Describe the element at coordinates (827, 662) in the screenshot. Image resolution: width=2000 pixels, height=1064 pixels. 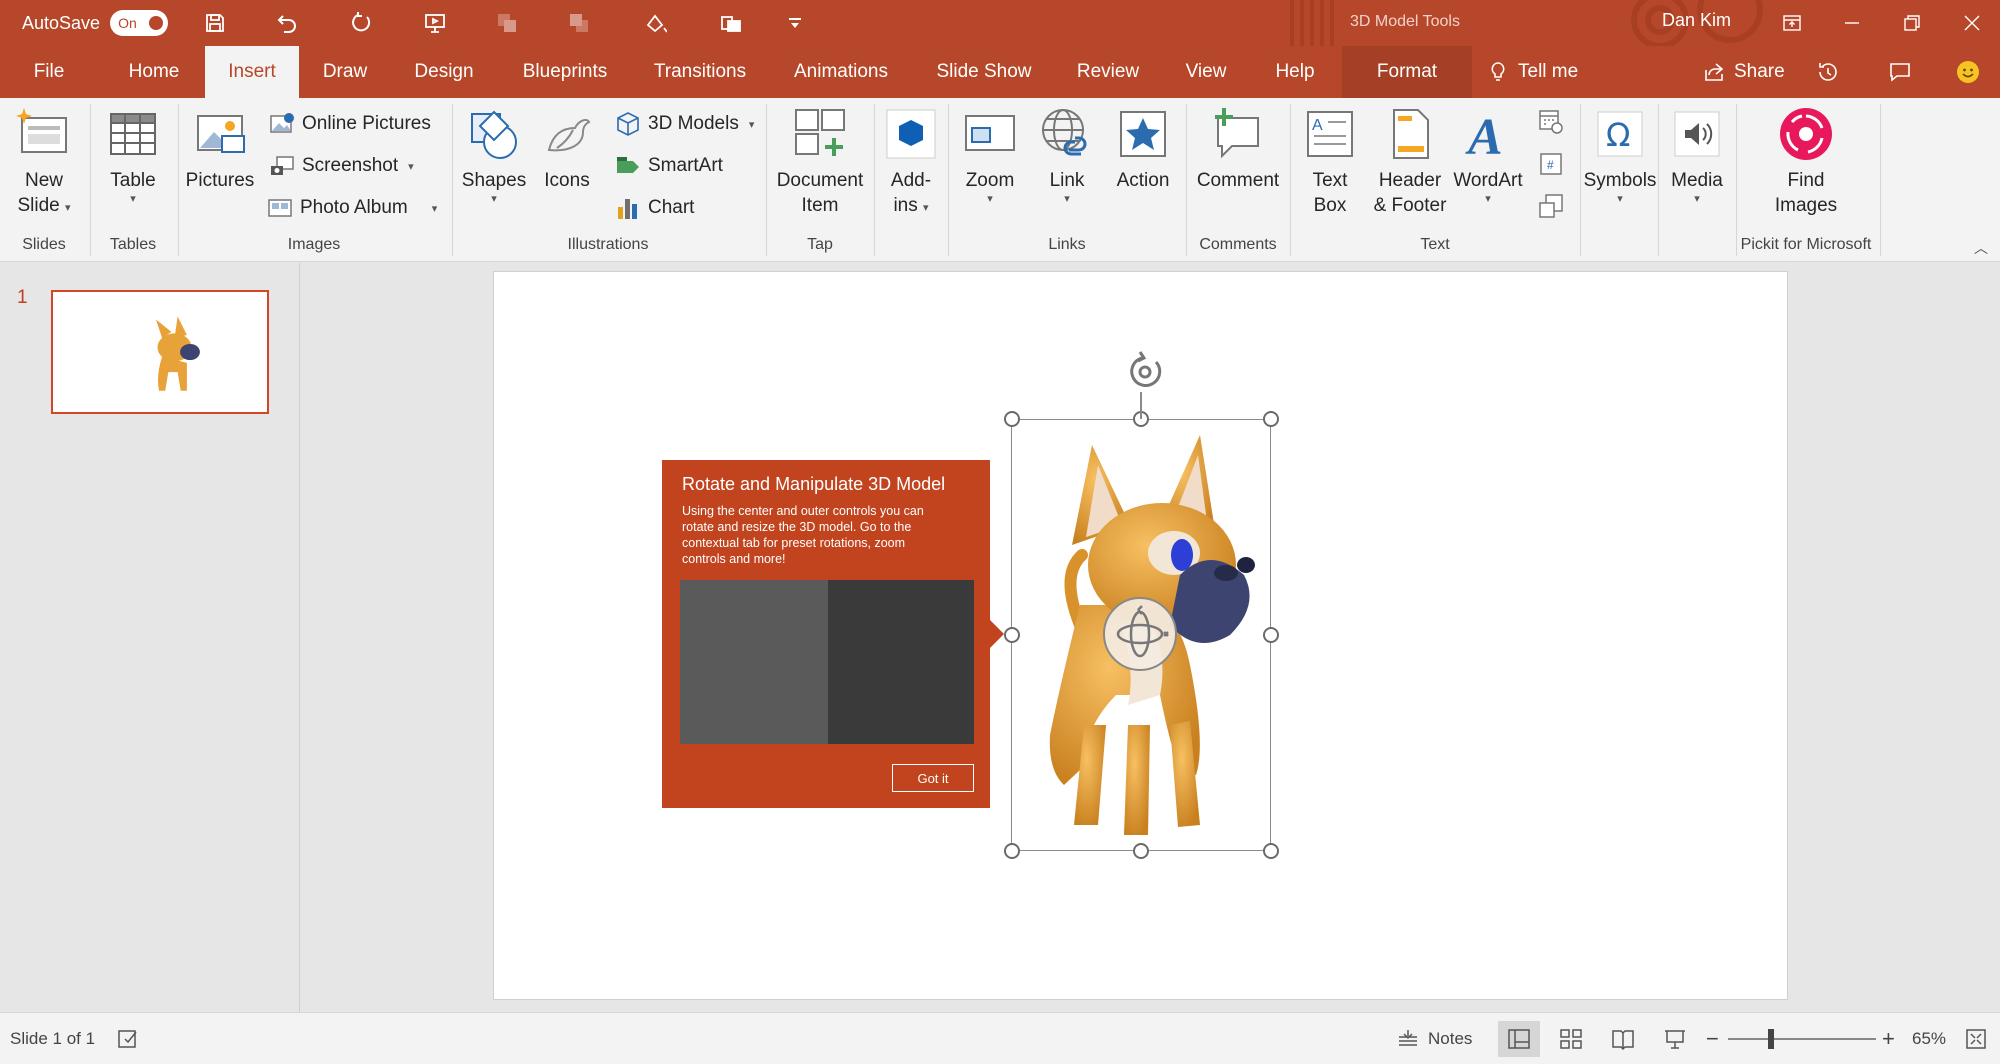
I see `callout-video` at that location.